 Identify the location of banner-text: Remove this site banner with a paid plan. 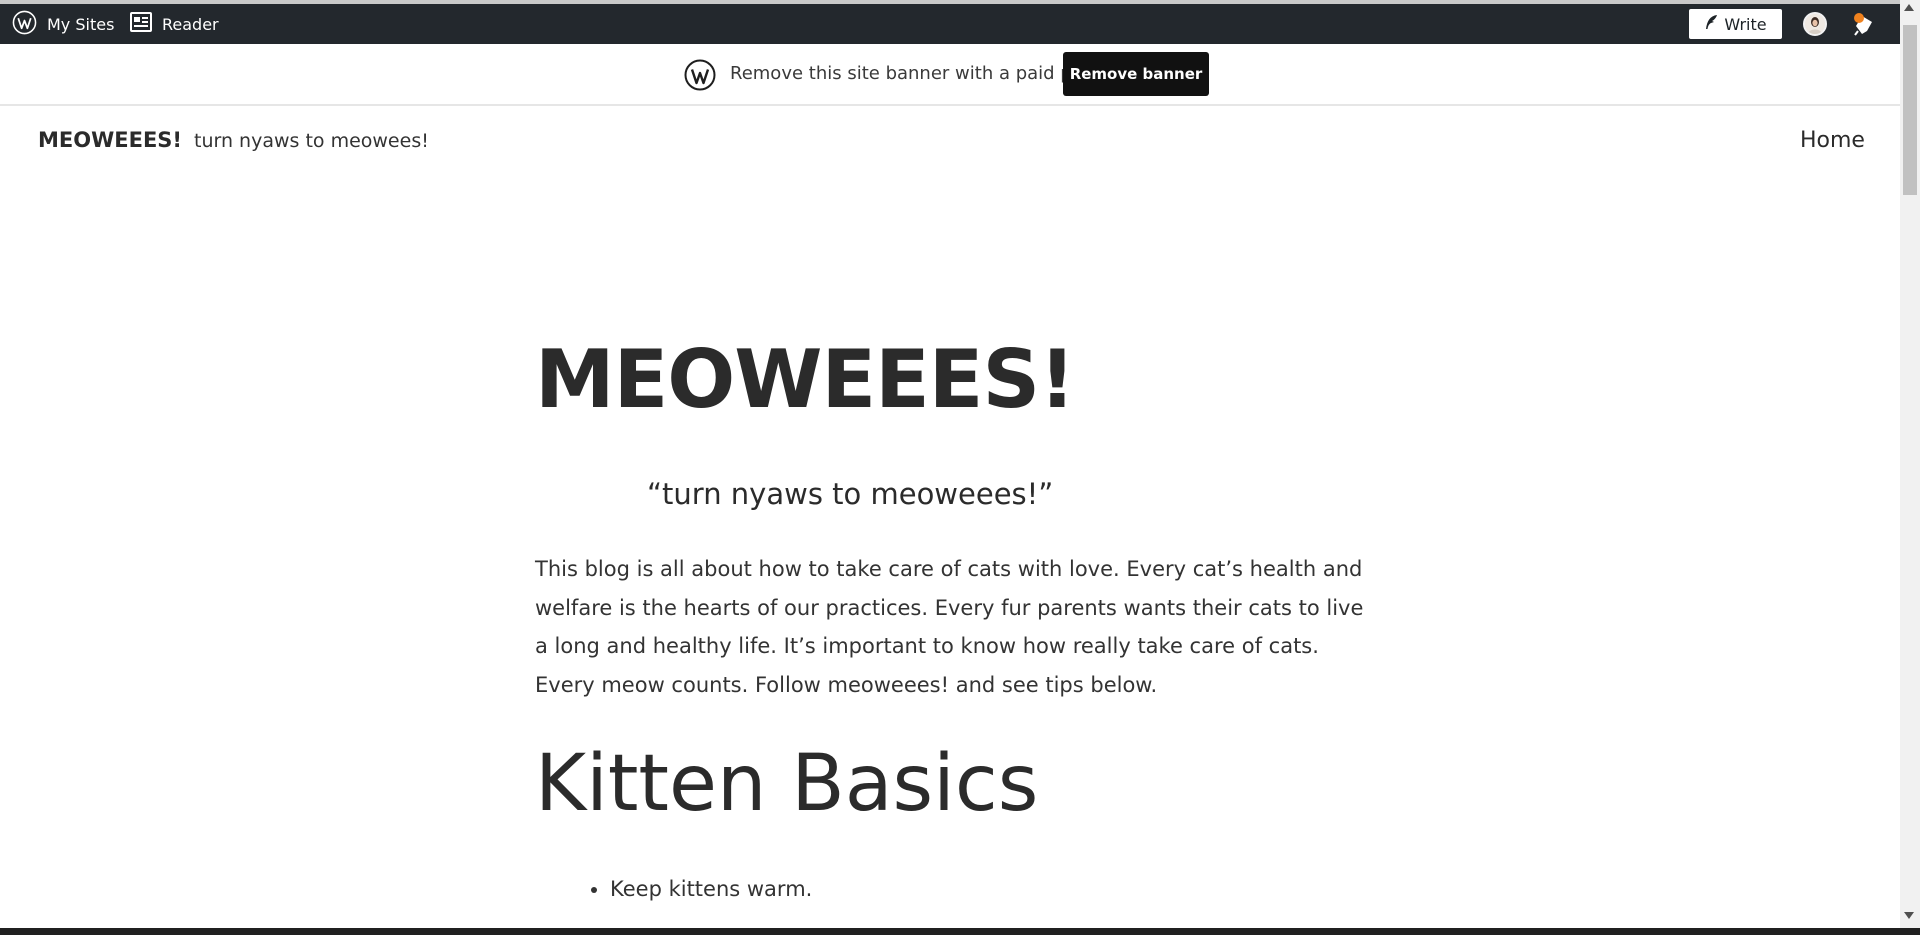
(915, 73).